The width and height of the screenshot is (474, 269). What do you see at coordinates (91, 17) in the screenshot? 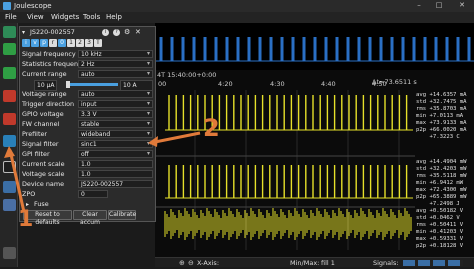
I see `menu-tools: Tools` at bounding box center [91, 17].